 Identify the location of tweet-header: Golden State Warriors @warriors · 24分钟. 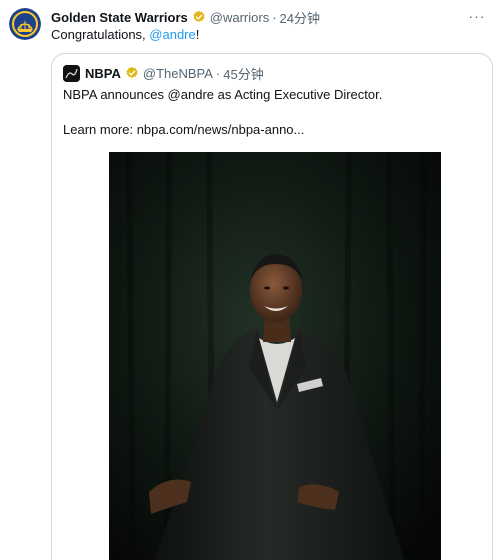
(185, 17).